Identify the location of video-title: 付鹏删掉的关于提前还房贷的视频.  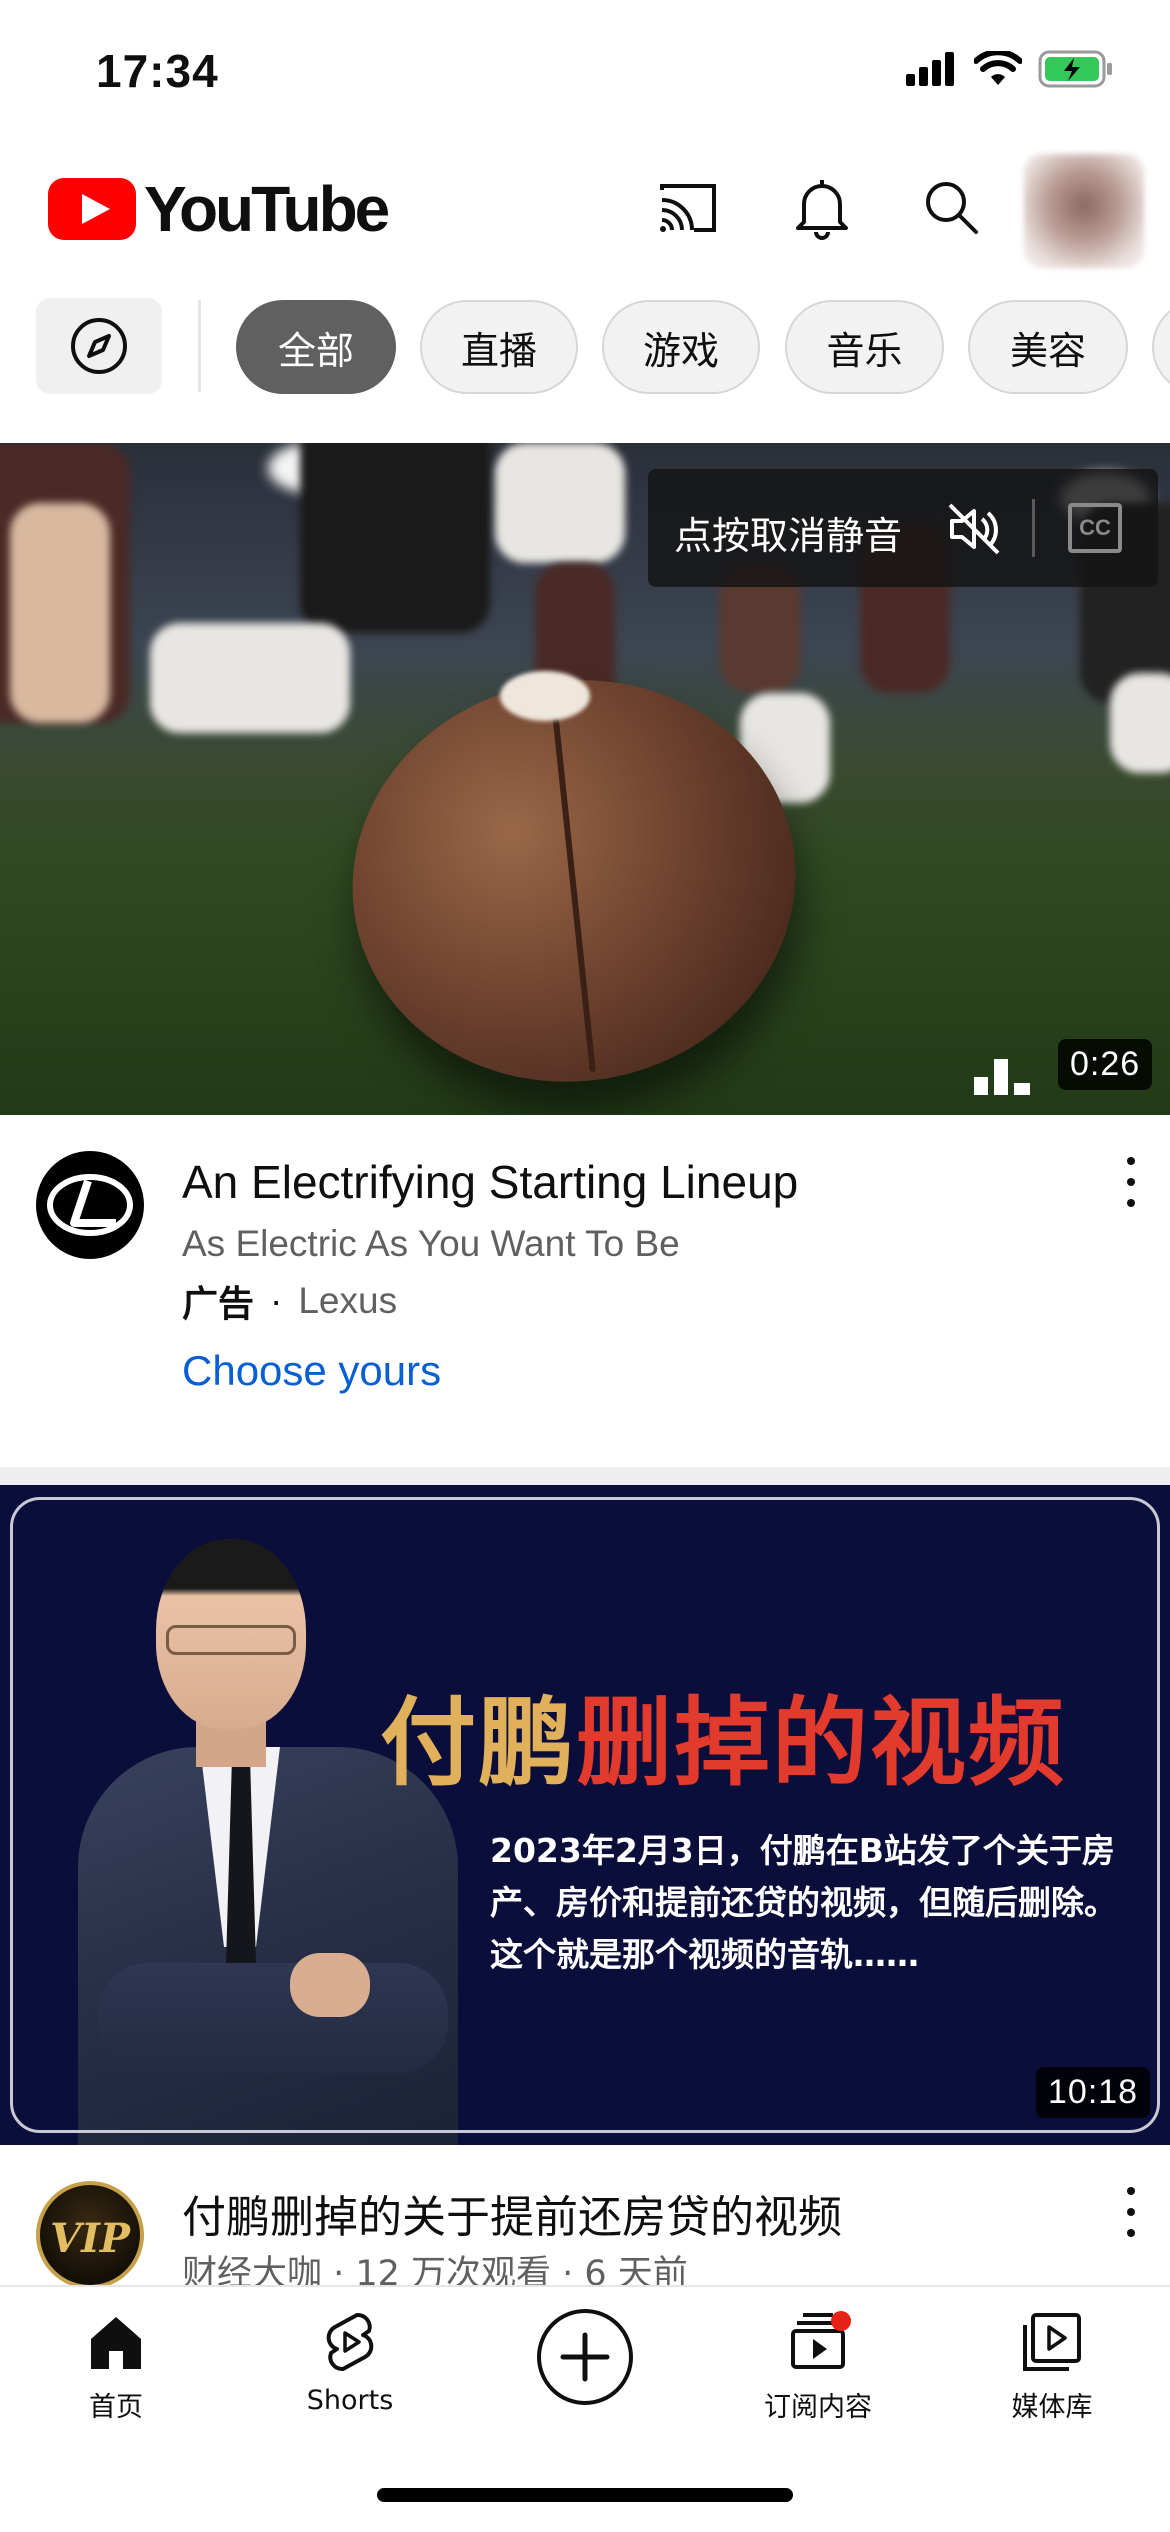
(512, 2213).